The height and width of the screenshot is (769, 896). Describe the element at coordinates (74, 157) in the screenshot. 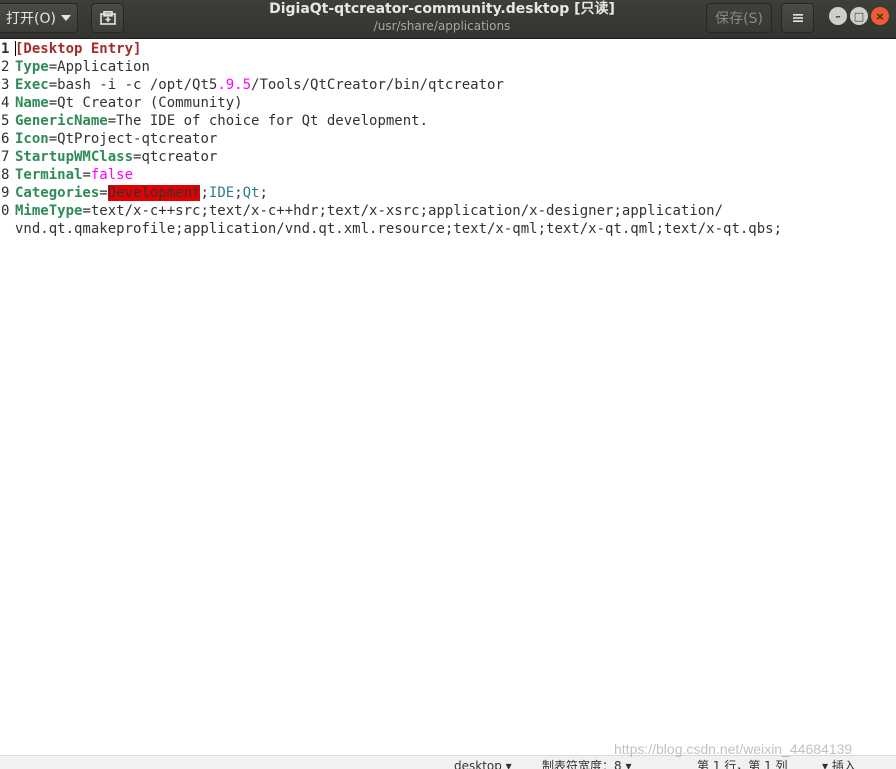

I see `key: StartupWMClass` at that location.